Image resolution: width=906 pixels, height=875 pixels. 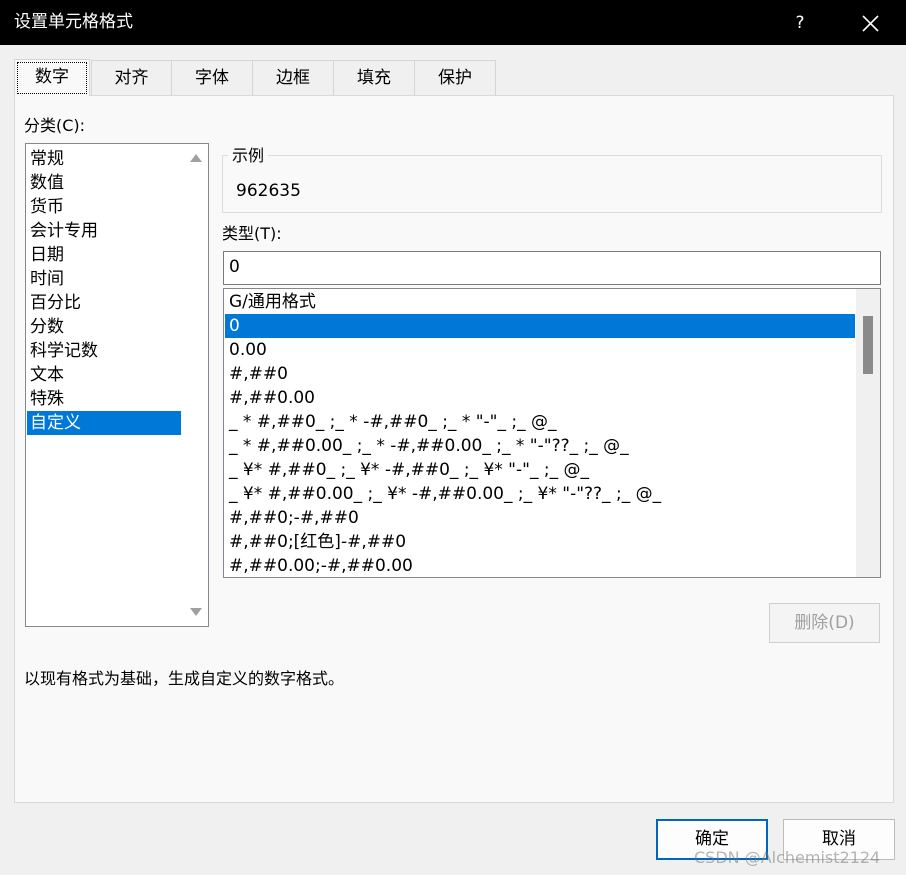 I want to click on category-scrollbar, so click(x=196, y=385).